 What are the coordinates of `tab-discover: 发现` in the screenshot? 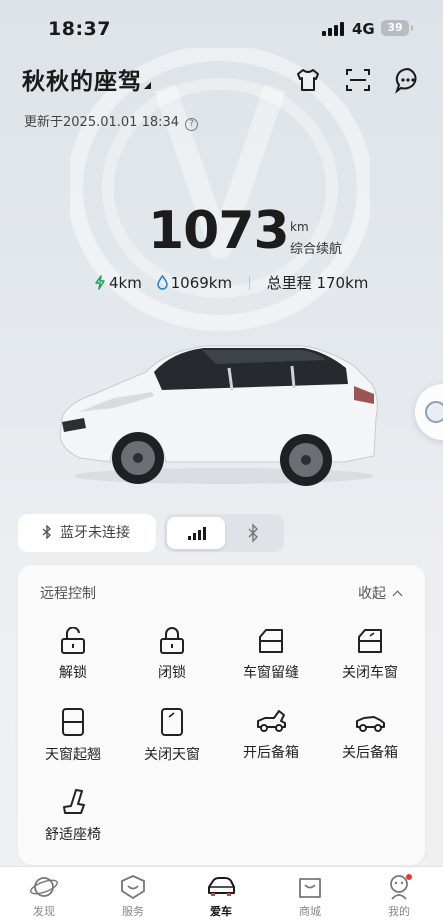 It's located at (44, 896).